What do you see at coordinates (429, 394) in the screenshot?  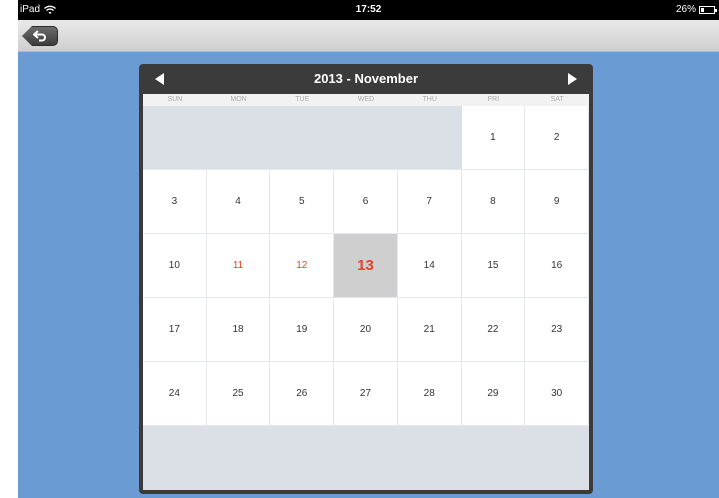 I see `day-cell: 28` at bounding box center [429, 394].